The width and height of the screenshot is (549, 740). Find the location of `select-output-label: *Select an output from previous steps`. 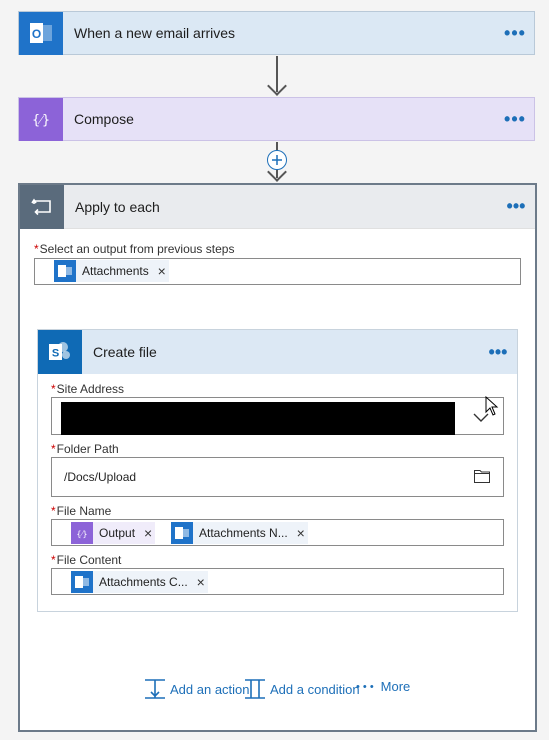

select-output-label: *Select an output from previous steps is located at coordinates (134, 249).